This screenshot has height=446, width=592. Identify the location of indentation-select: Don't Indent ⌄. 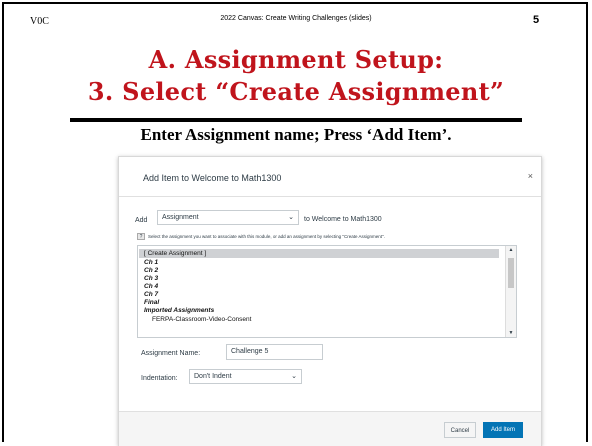
(245, 376).